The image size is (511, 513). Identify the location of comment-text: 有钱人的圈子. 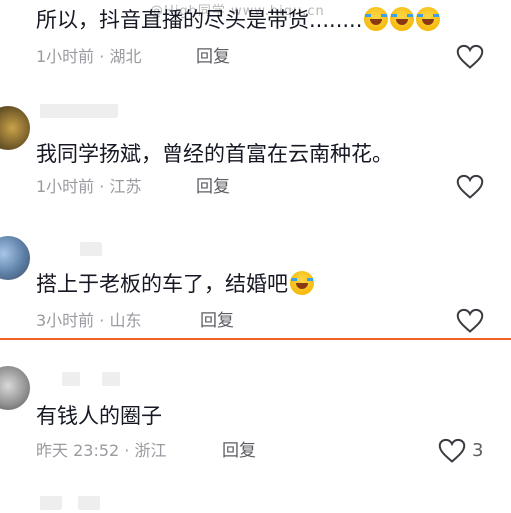
(99, 416).